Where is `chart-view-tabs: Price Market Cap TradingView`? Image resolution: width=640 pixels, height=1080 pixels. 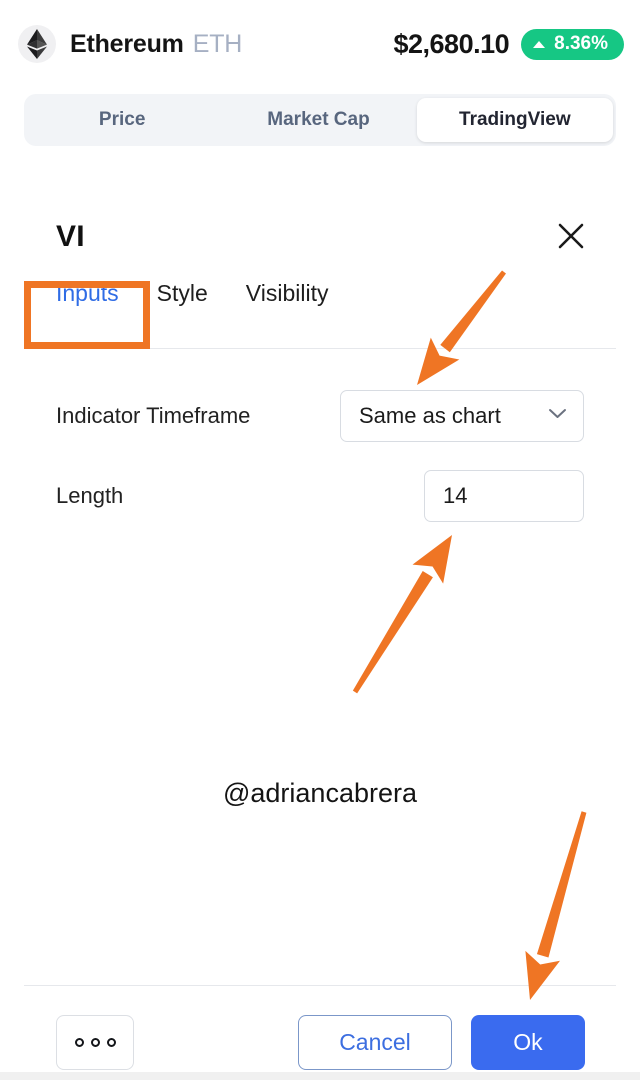
chart-view-tabs: Price Market Cap TradingView is located at coordinates (320, 120).